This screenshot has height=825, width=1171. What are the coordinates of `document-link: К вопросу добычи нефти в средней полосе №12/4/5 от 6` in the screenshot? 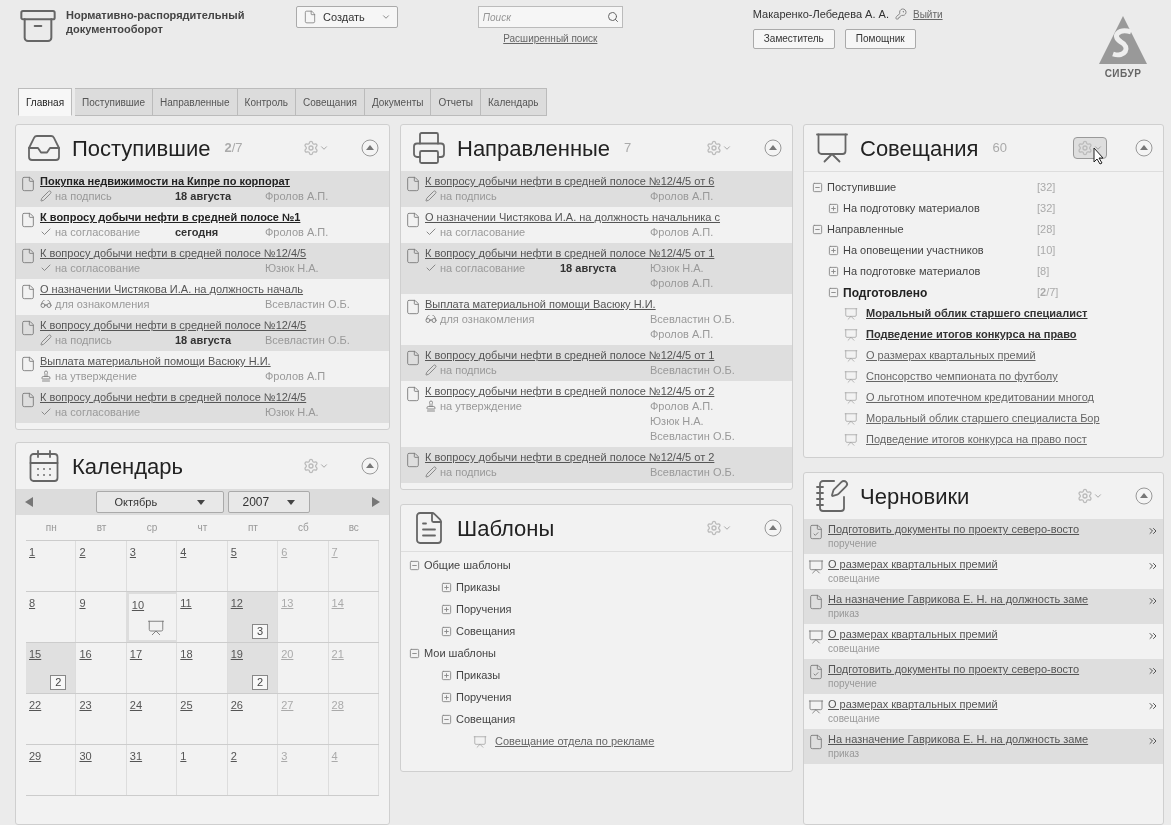 It's located at (570, 181).